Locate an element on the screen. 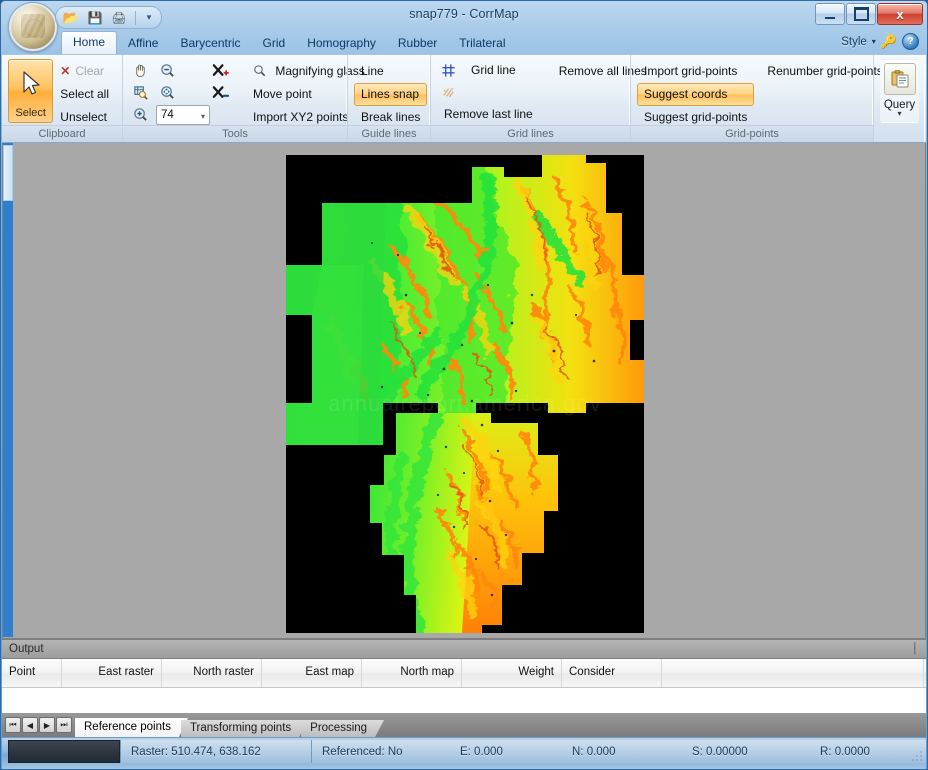  select-button-label: Select is located at coordinates (30, 113).